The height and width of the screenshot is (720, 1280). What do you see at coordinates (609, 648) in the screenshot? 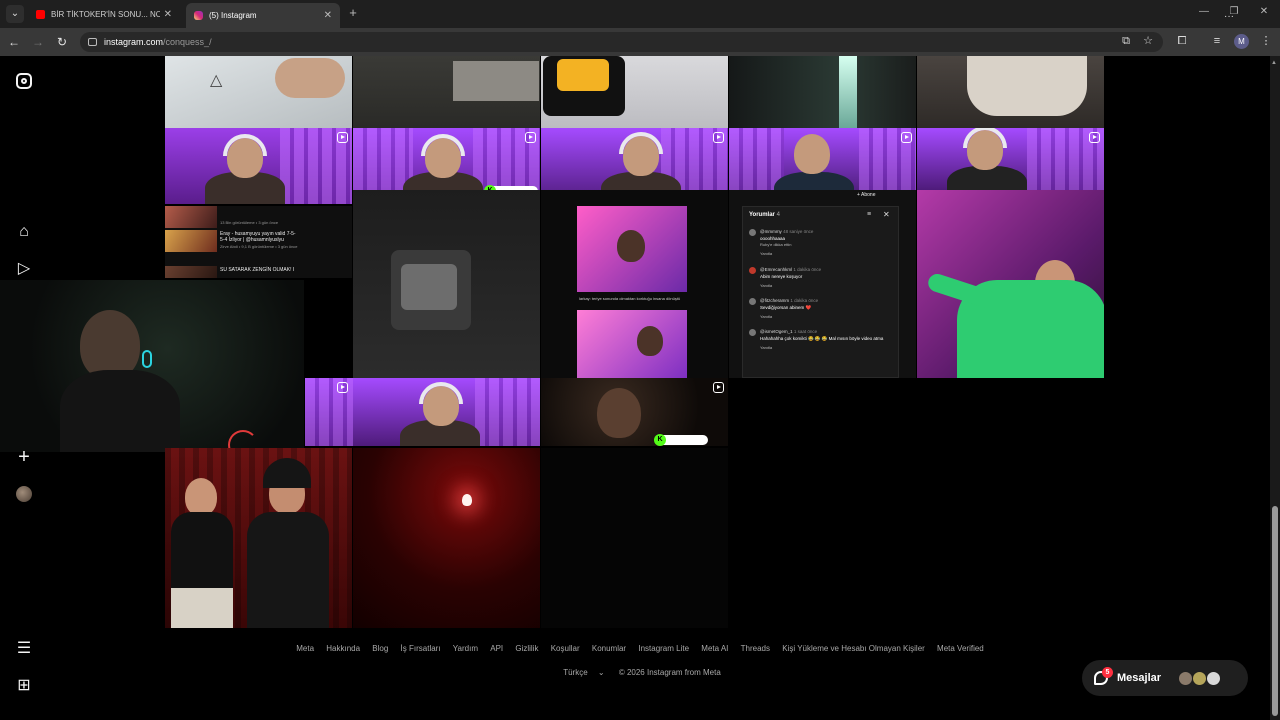
I see `footer-link: Konumlar` at bounding box center [609, 648].